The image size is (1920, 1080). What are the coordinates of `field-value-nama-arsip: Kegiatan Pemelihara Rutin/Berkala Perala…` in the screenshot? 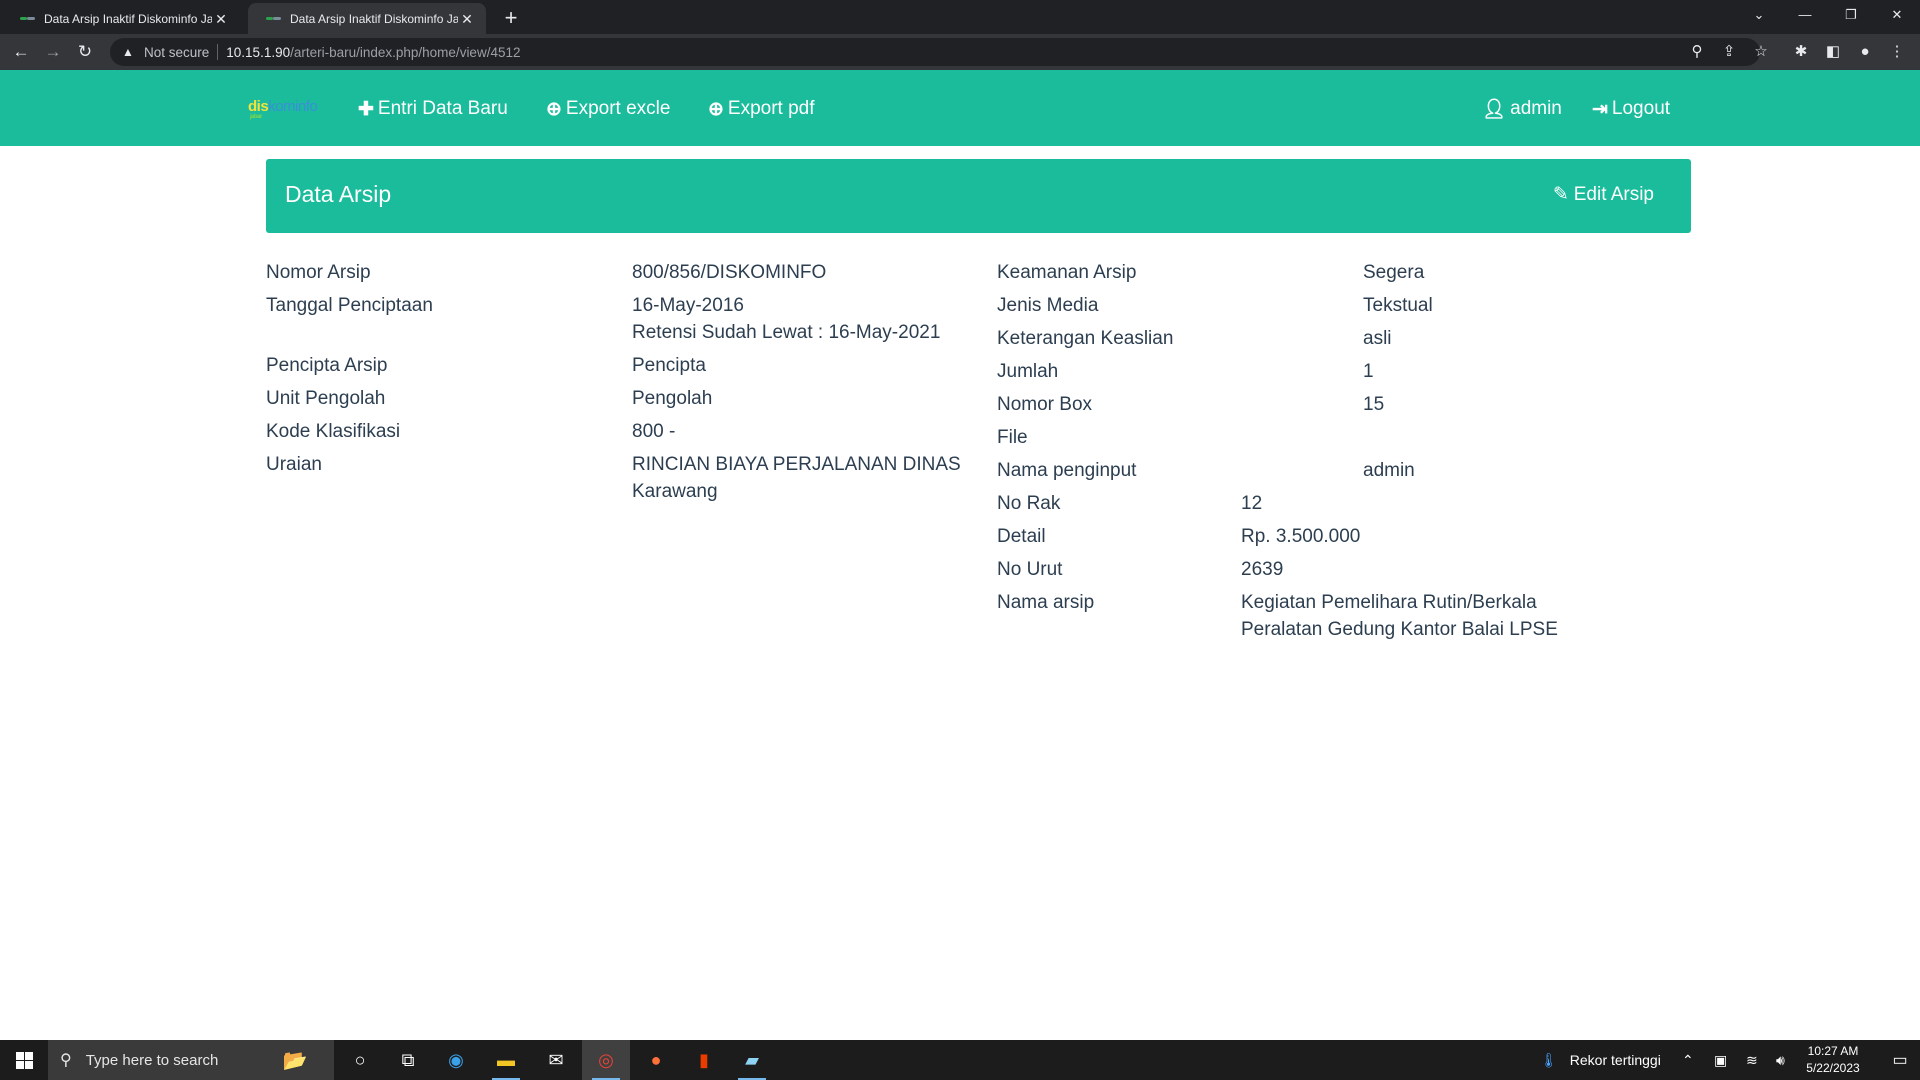 It's located at (1399, 616).